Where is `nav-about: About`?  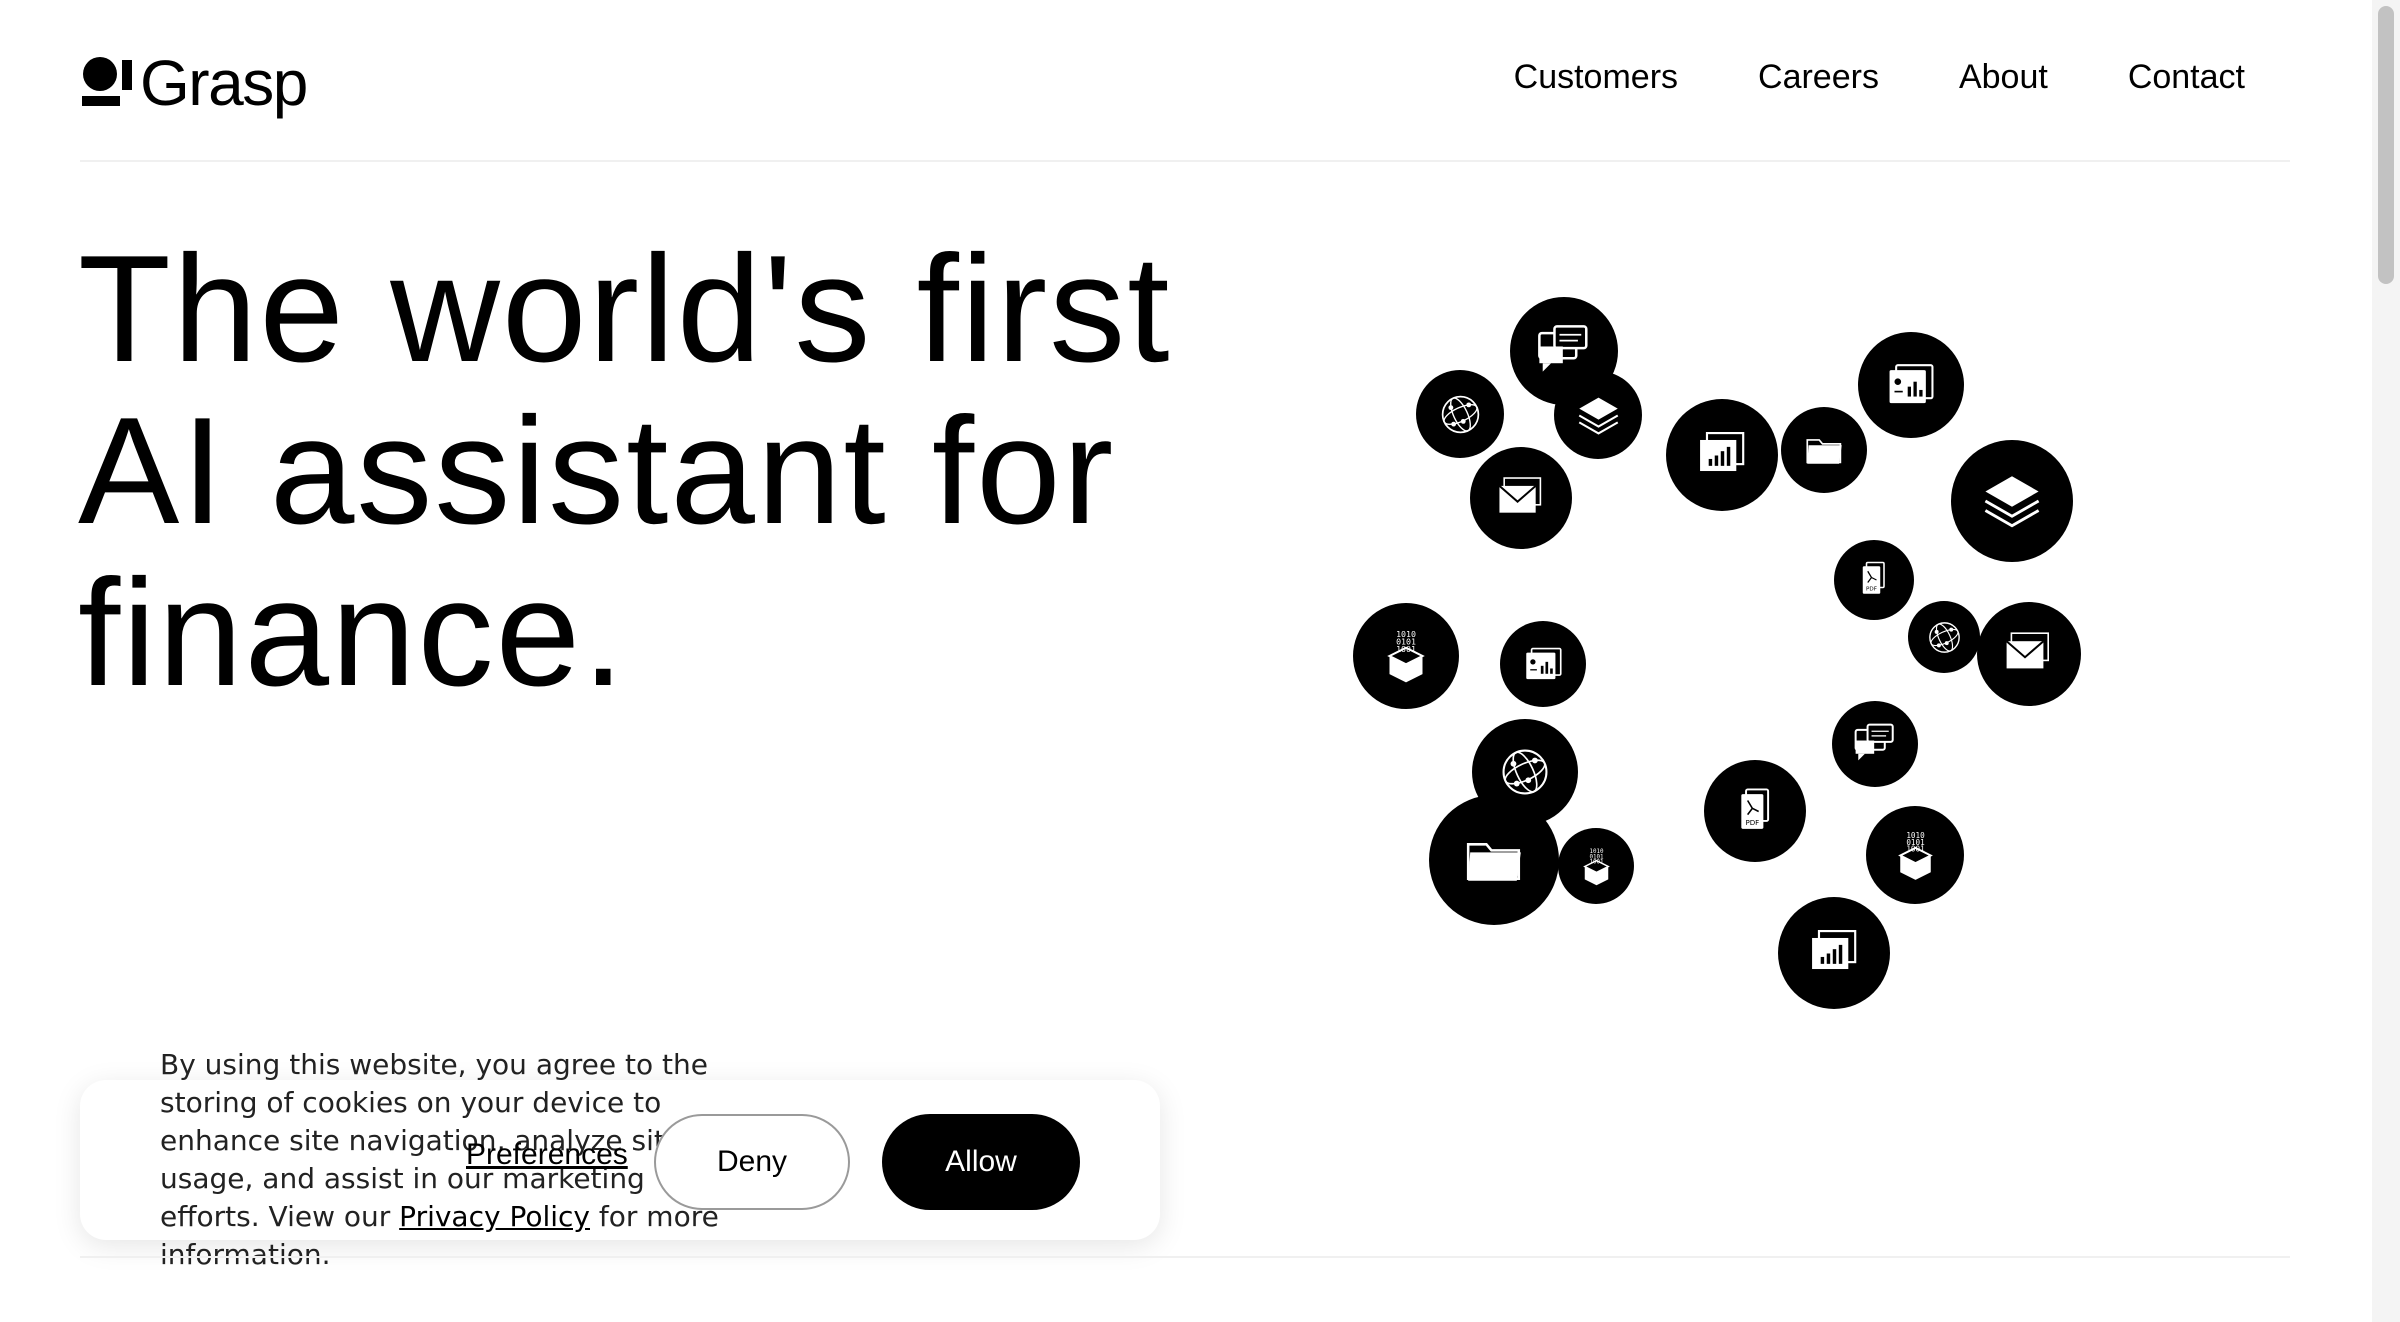
nav-about: About is located at coordinates (2003, 77).